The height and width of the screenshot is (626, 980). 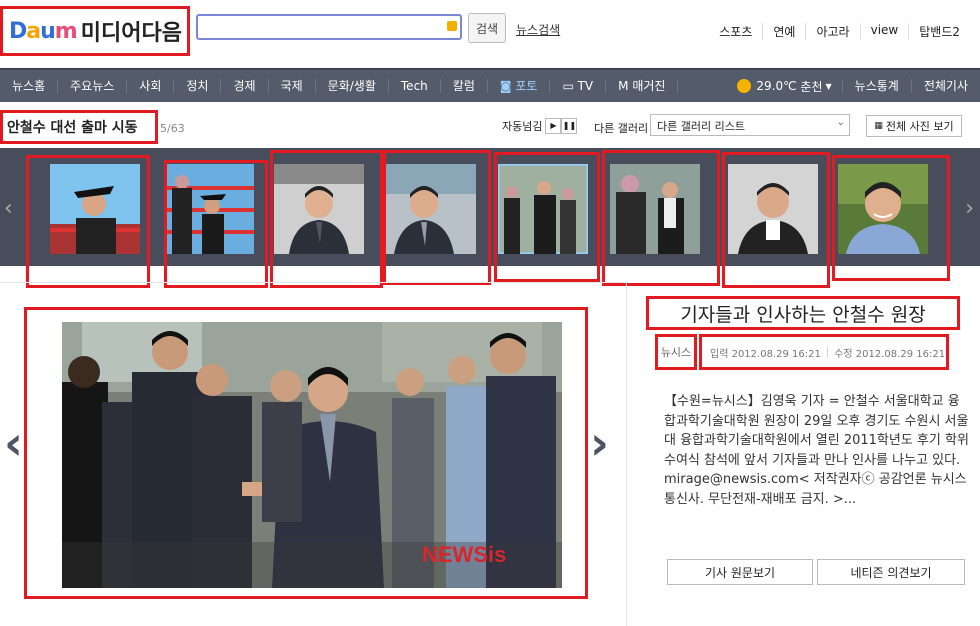 What do you see at coordinates (625, 86) in the screenshot?
I see `magazine-icon: M` at bounding box center [625, 86].